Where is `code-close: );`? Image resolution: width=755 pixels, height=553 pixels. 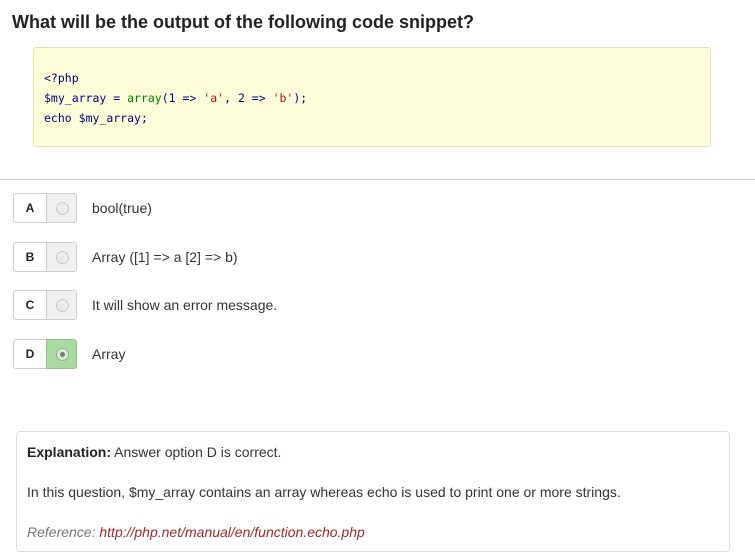 code-close: ); is located at coordinates (300, 98).